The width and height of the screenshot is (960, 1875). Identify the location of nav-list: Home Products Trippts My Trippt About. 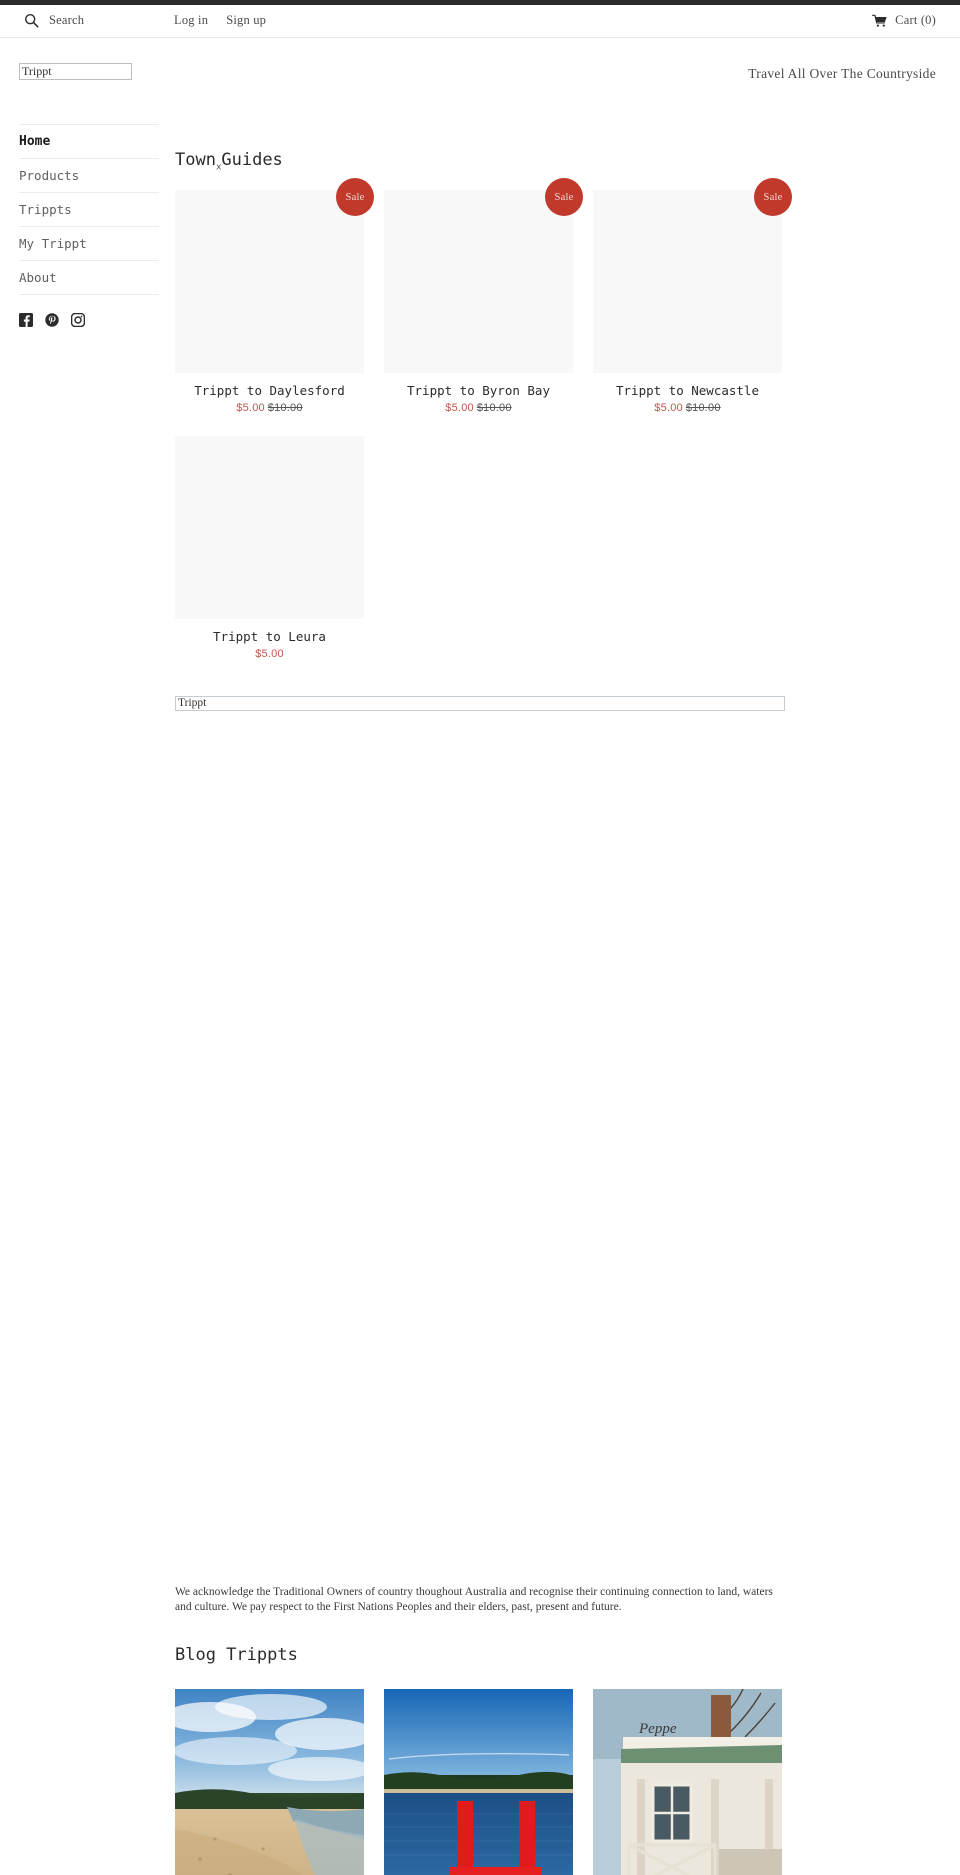
(89, 209).